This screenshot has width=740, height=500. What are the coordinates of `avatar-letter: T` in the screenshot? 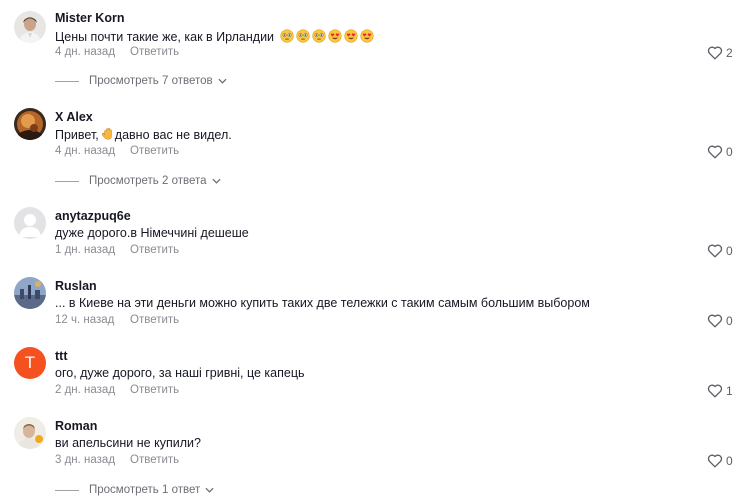 It's located at (30, 362).